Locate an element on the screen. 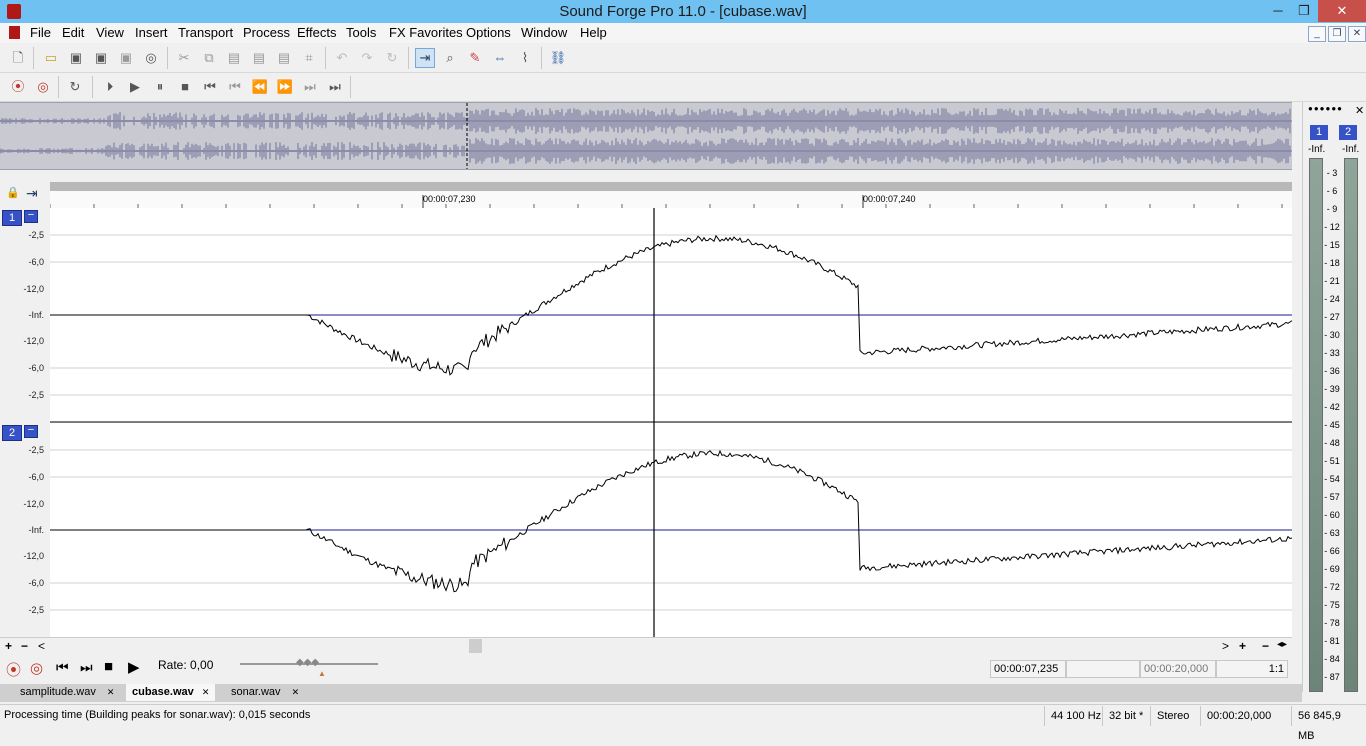 The width and height of the screenshot is (1366, 746). waveform-overview is located at coordinates (646, 136).